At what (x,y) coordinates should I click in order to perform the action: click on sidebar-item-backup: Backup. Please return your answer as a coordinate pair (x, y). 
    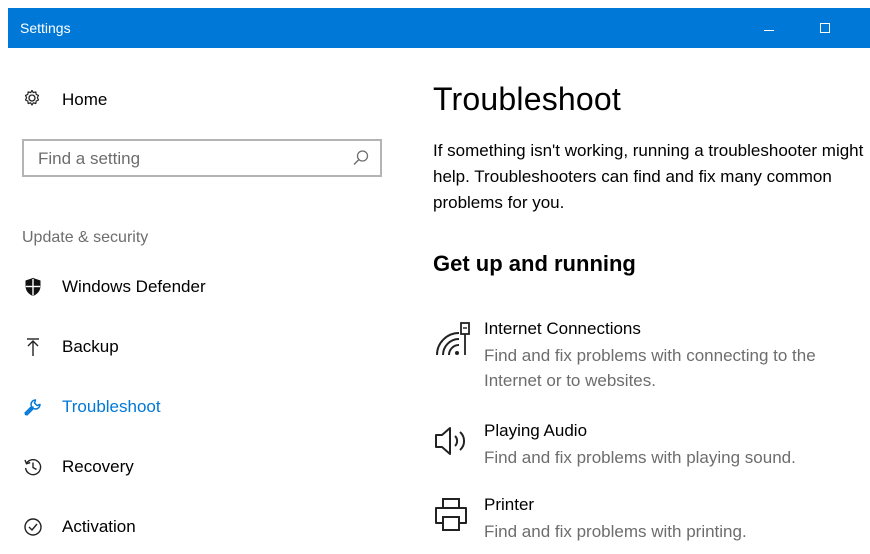
    Looking at the image, I should click on (70, 347).